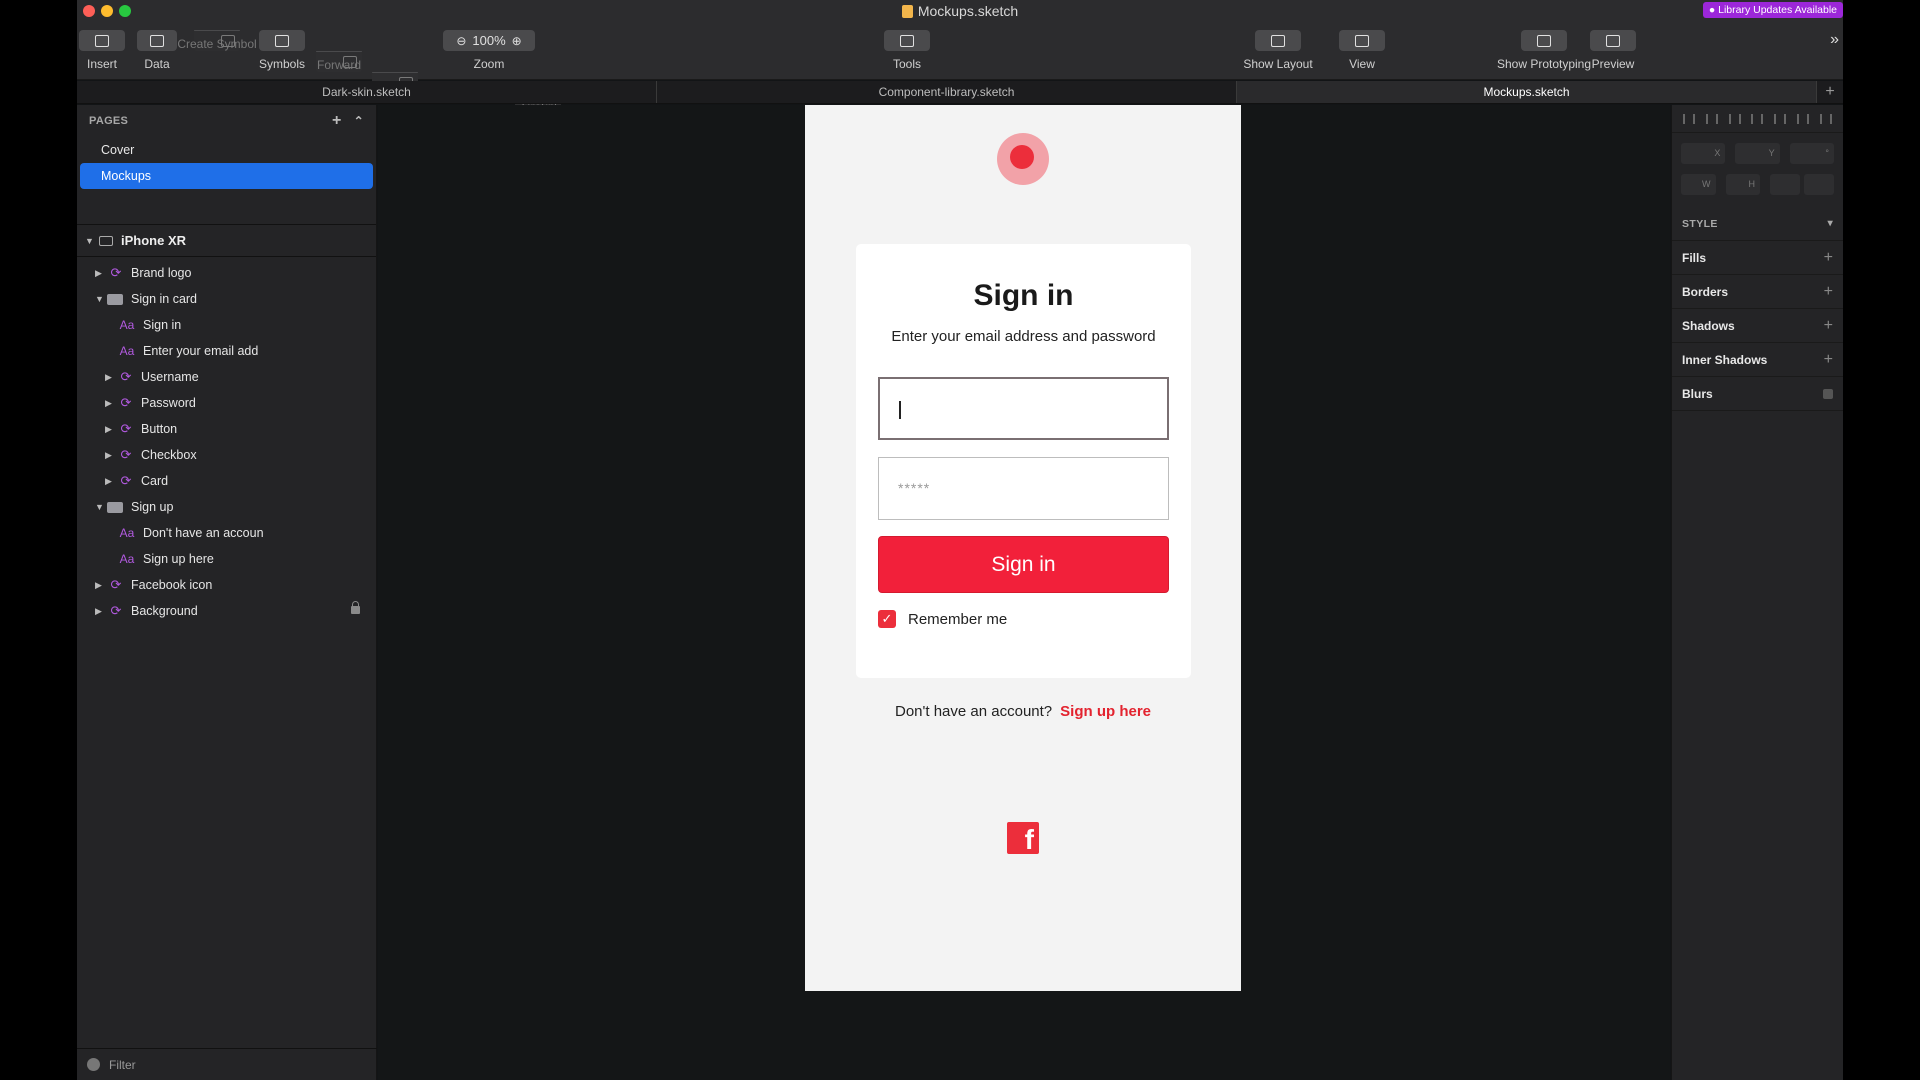  Describe the element at coordinates (1830, 92) in the screenshot. I see `add-tab-icon: +` at that location.